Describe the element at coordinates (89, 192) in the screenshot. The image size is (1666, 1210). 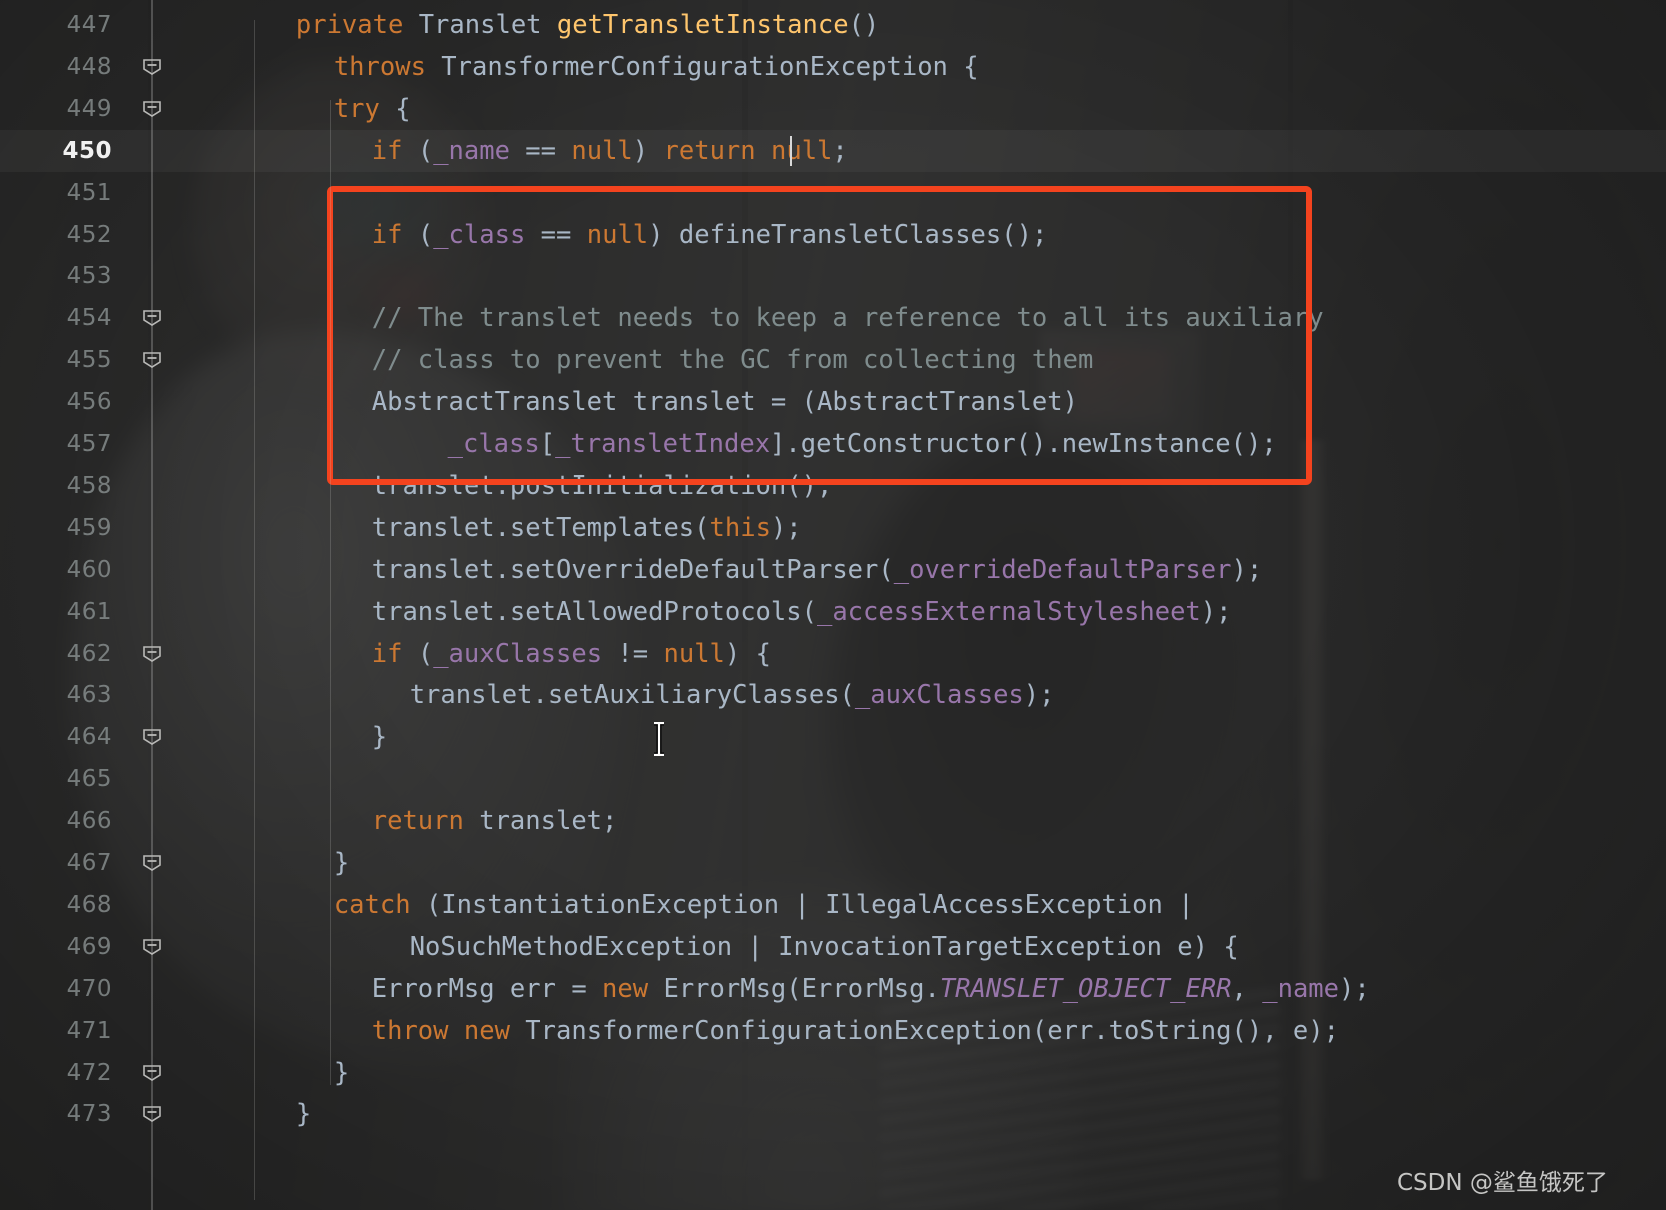
I see `line-number: 451` at that location.